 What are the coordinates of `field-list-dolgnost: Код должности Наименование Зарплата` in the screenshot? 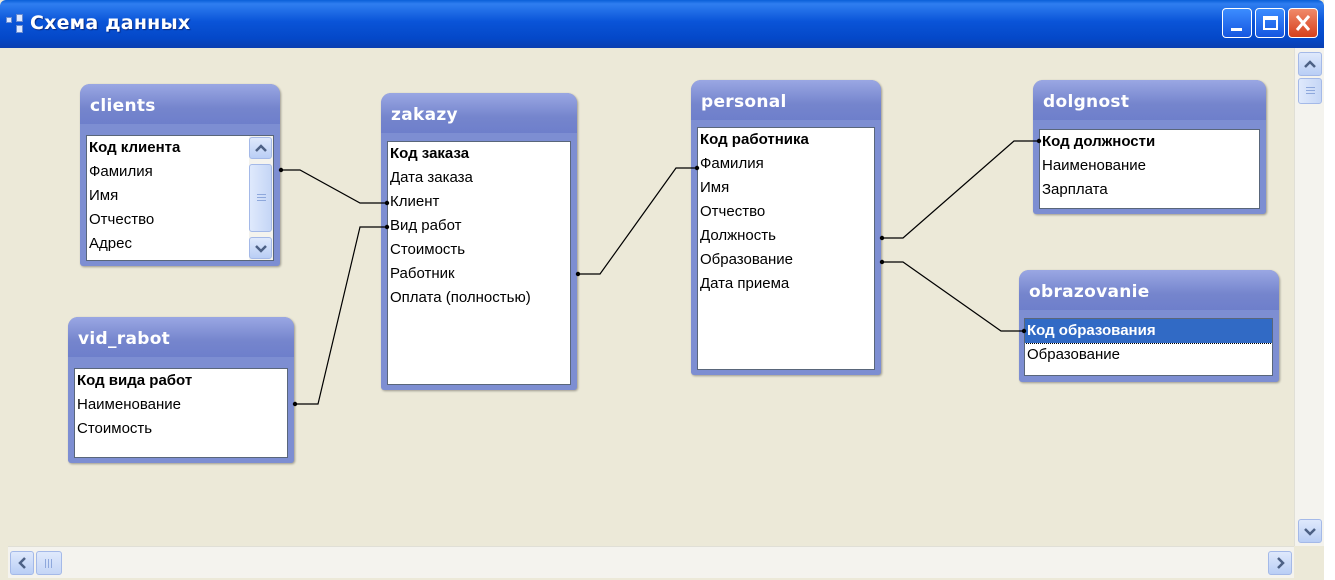 It's located at (1149, 169).